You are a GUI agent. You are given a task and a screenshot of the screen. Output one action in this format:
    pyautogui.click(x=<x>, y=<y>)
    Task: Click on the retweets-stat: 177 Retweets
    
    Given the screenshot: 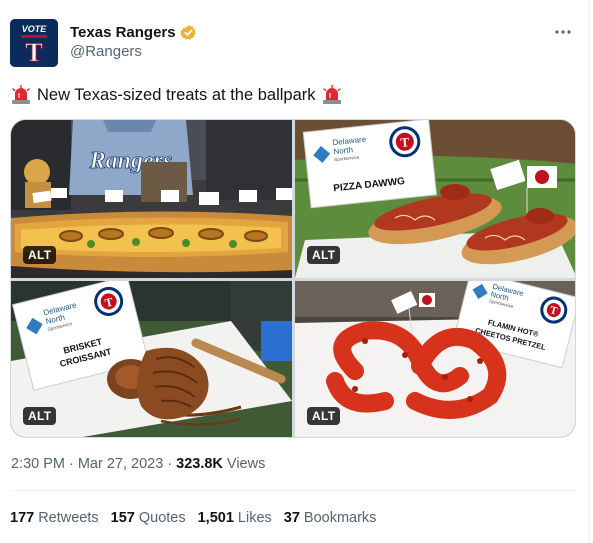 What is the action you would take?
    pyautogui.click(x=54, y=518)
    